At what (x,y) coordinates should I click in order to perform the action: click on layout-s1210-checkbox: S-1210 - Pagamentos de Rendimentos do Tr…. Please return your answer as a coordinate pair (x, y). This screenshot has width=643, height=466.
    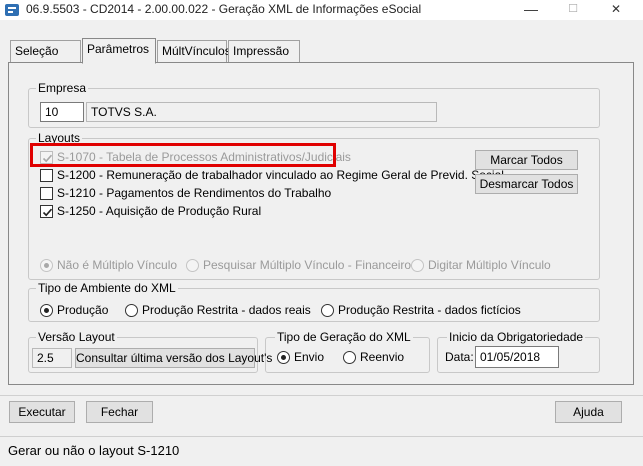
    Looking at the image, I should click on (185, 193).